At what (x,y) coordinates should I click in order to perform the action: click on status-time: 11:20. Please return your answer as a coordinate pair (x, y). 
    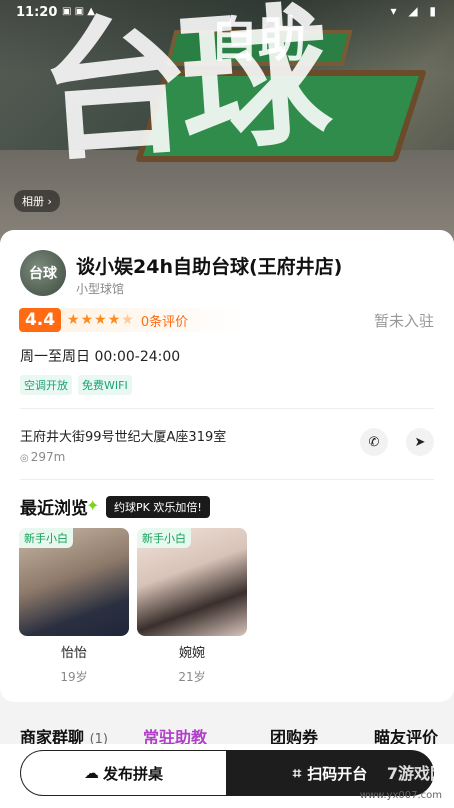
    Looking at the image, I should click on (37, 12).